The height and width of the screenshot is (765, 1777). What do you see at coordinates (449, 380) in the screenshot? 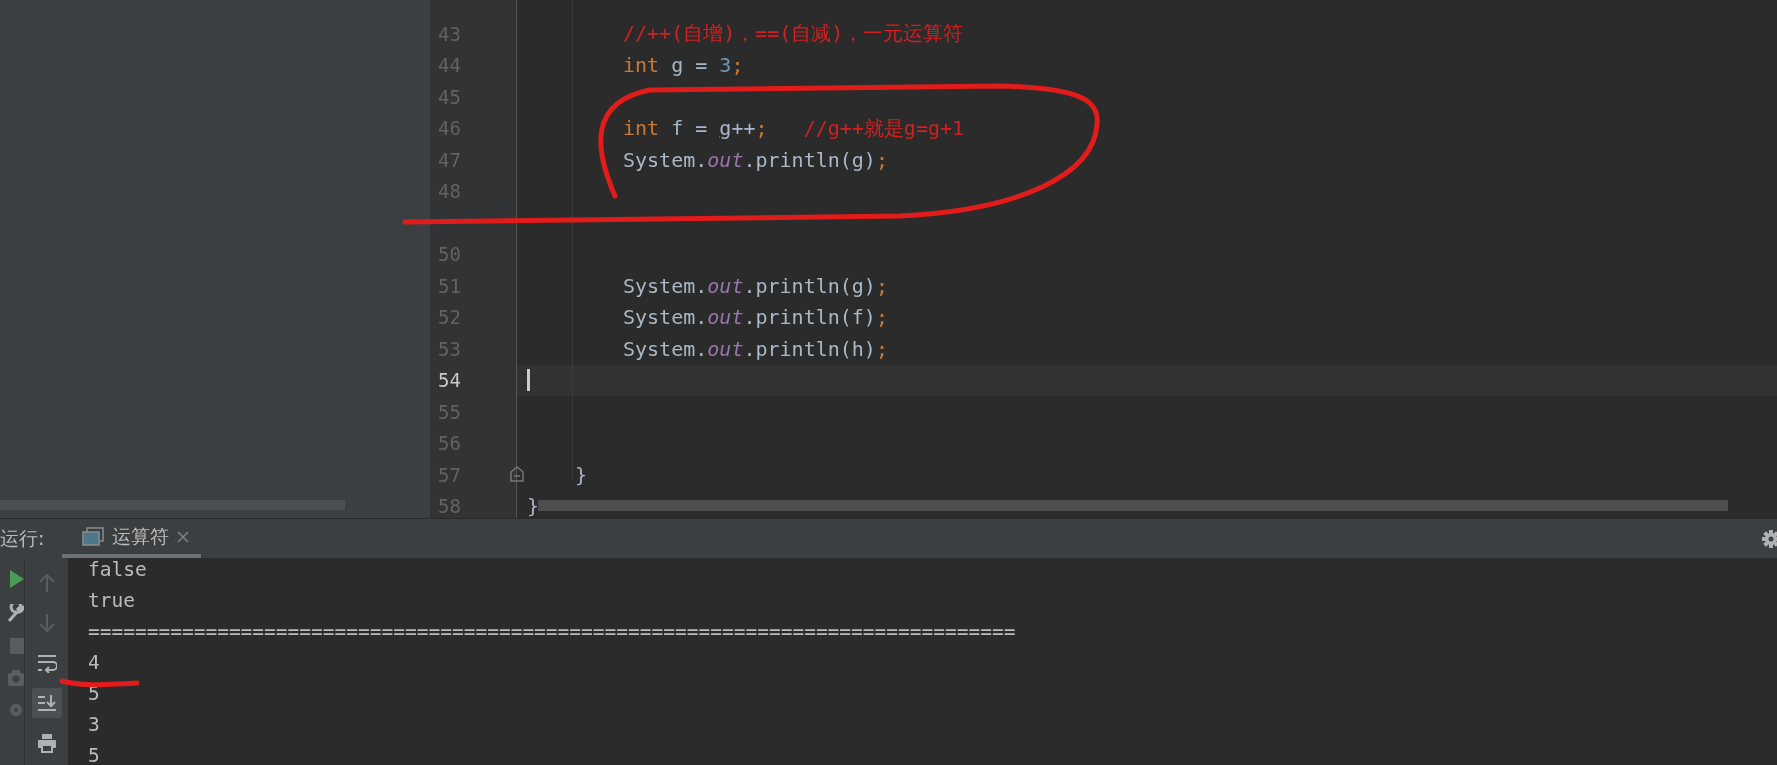
I see `line-number: 54` at bounding box center [449, 380].